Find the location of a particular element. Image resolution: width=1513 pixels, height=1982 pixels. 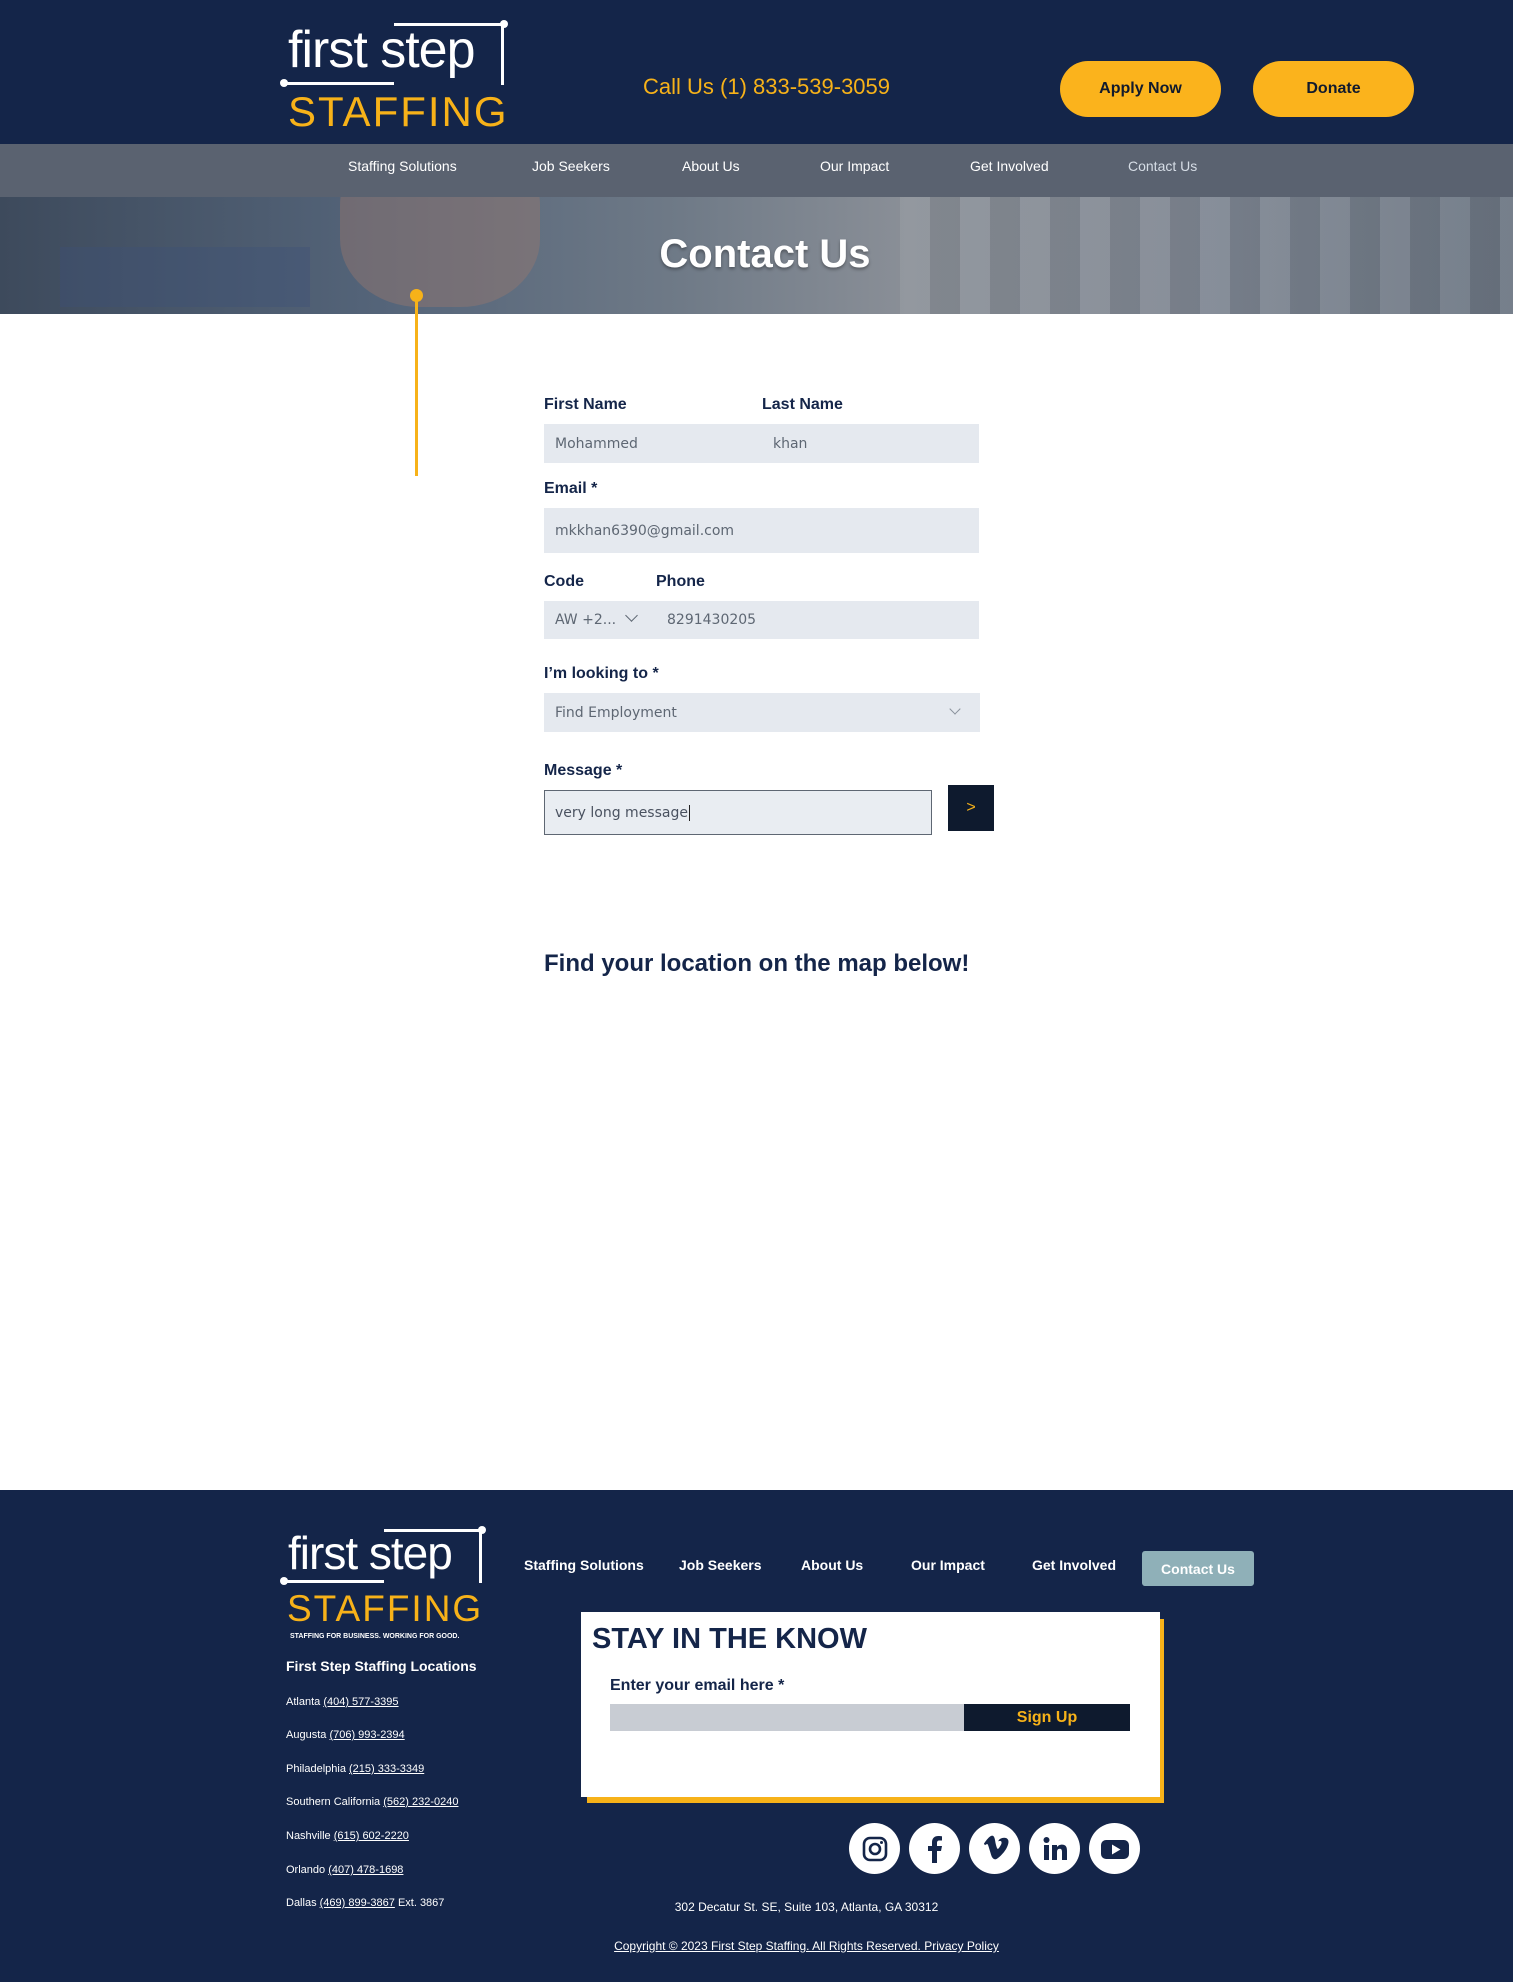

newsletter-title: STAY IN THE KNOW is located at coordinates (729, 1639).